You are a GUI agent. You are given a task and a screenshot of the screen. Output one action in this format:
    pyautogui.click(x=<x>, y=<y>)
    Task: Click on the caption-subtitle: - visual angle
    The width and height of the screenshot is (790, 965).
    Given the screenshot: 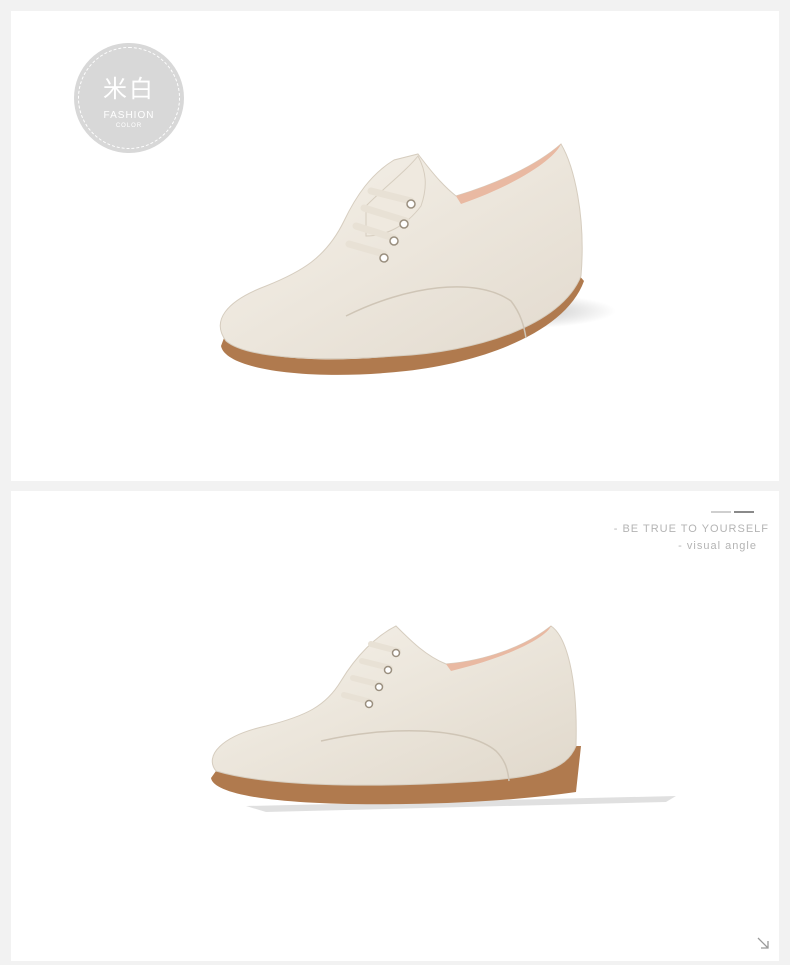 What is the action you would take?
    pyautogui.click(x=717, y=546)
    